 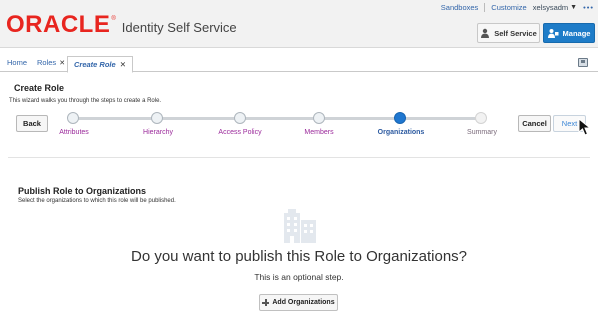 I want to click on cancel-button: Cancel, so click(x=534, y=123).